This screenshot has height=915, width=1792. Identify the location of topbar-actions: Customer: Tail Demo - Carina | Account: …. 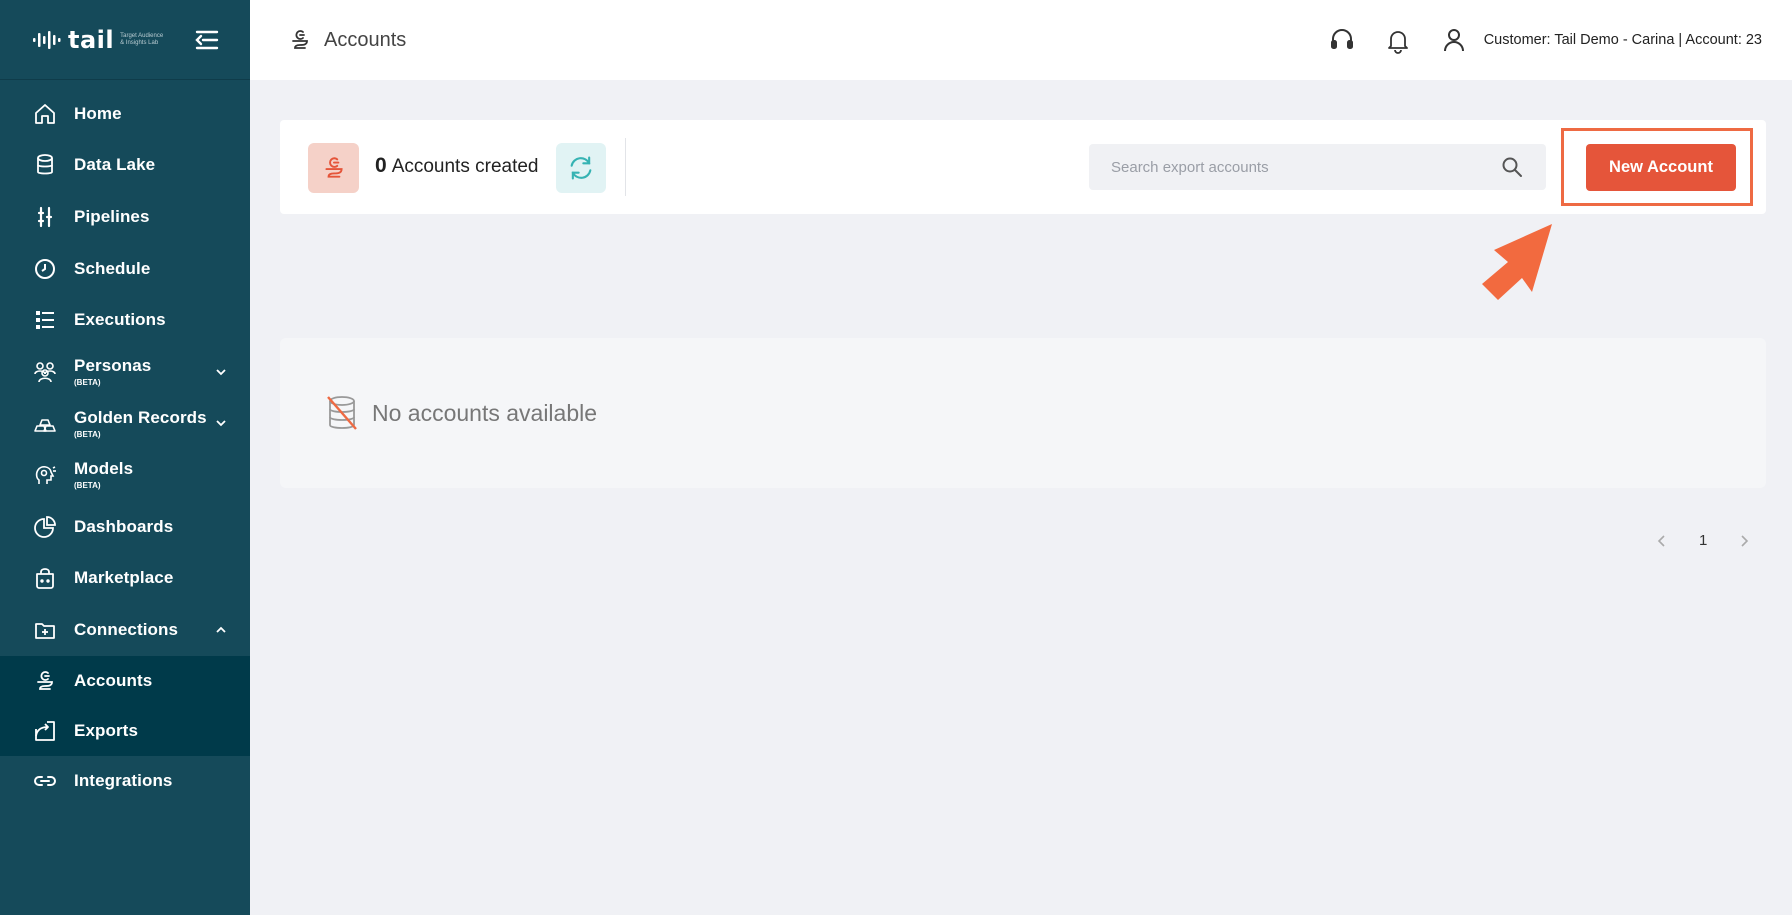
(1545, 40).